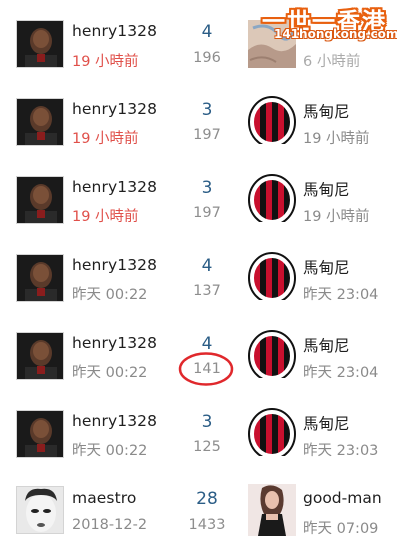  I want to click on left-edge-marker, so click(2, 513).